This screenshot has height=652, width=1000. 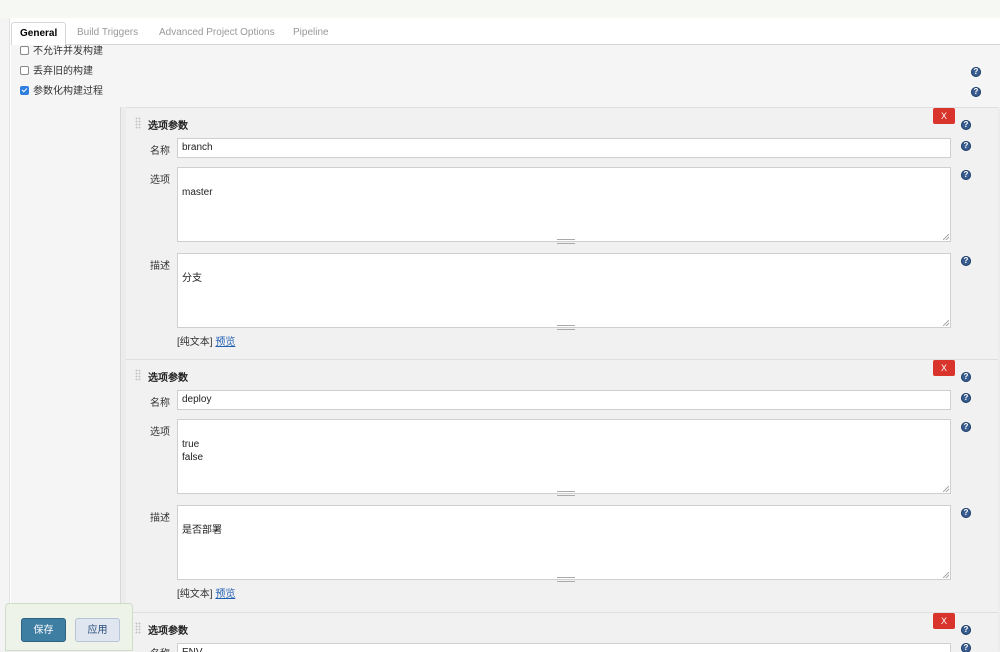 What do you see at coordinates (5, 334) in the screenshot?
I see `left-edge-strip` at bounding box center [5, 334].